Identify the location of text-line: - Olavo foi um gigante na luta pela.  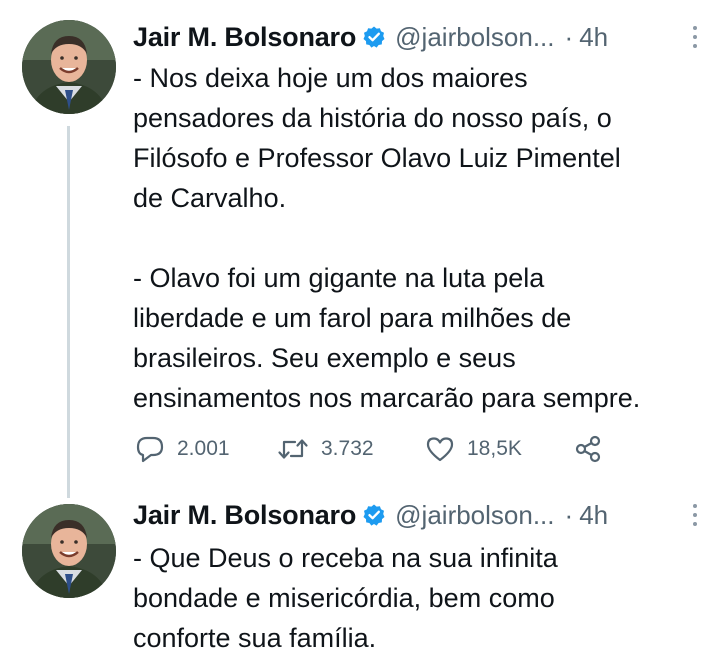
(339, 278).